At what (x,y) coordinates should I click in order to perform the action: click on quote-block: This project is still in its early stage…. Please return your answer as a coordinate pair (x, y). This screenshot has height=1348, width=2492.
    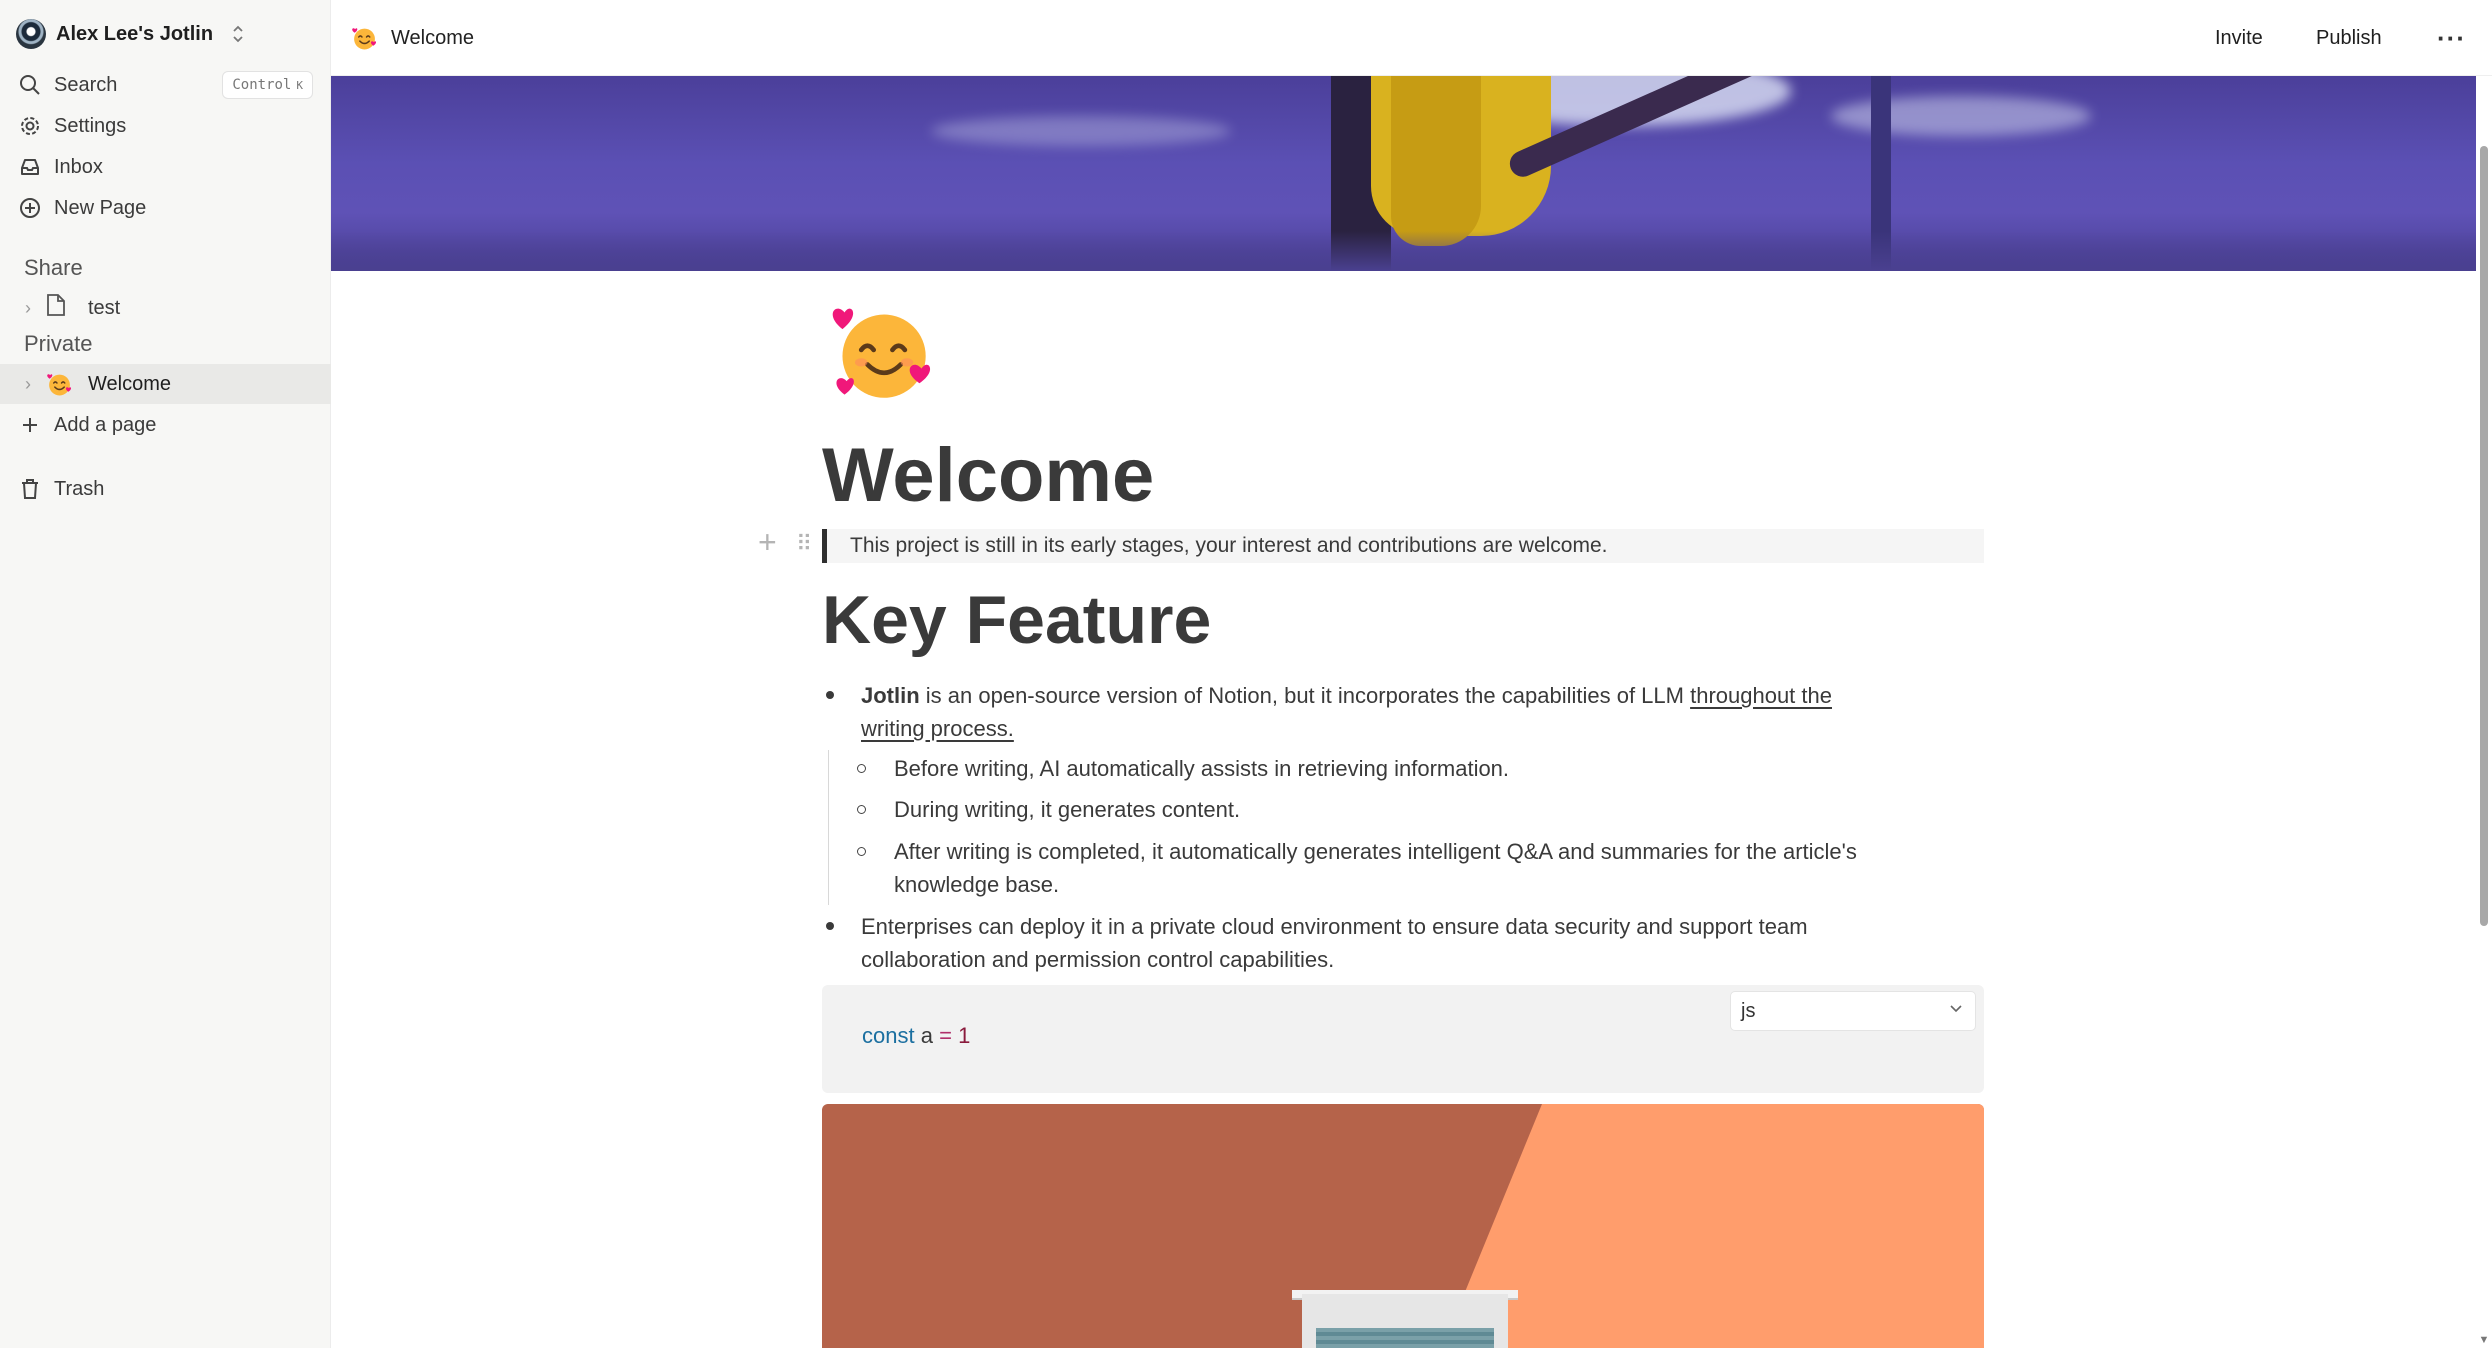
    Looking at the image, I should click on (1403, 546).